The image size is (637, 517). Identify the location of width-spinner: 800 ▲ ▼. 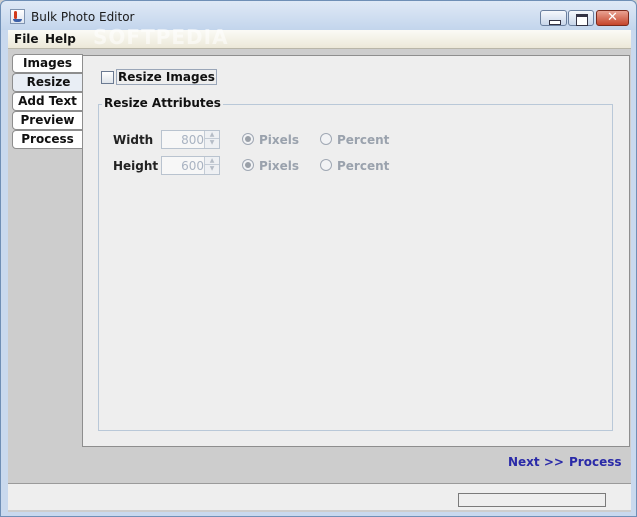
(190, 139).